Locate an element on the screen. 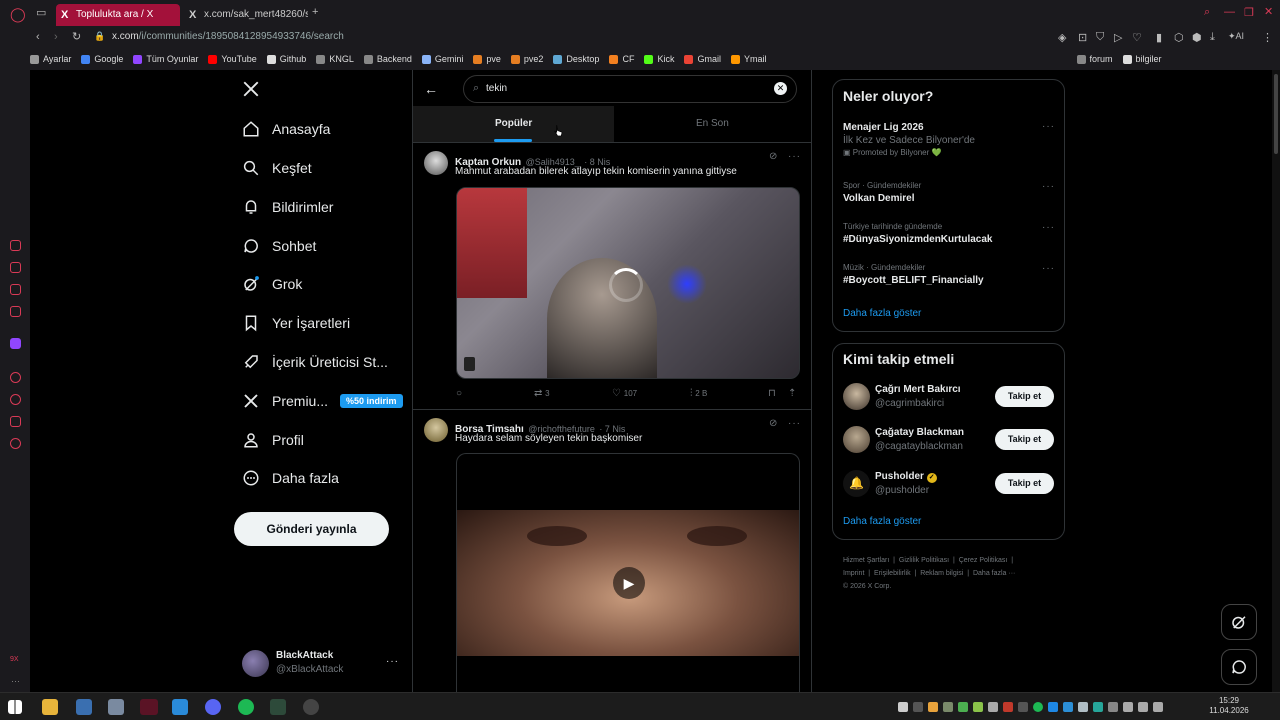 Image resolution: width=1280 pixels, height=720 pixels. stats-icon: ▮ is located at coordinates (1159, 37).